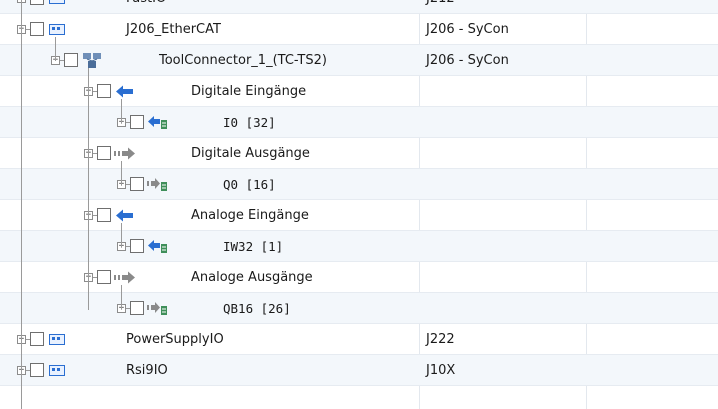 The image size is (718, 409). I want to click on row-label: Analoge Eingänge, so click(250, 215).